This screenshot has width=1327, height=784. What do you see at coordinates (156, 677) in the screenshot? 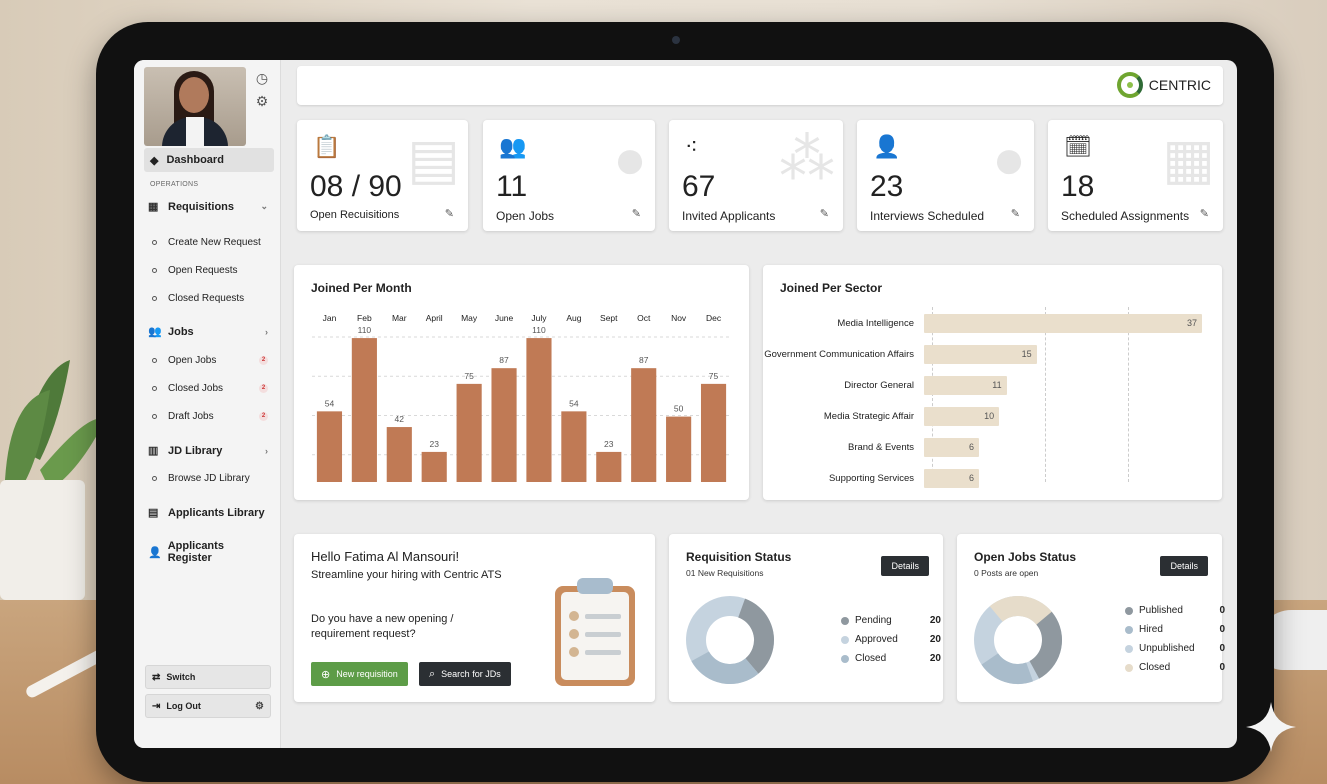
I see `switch-icon: ⇄` at bounding box center [156, 677].